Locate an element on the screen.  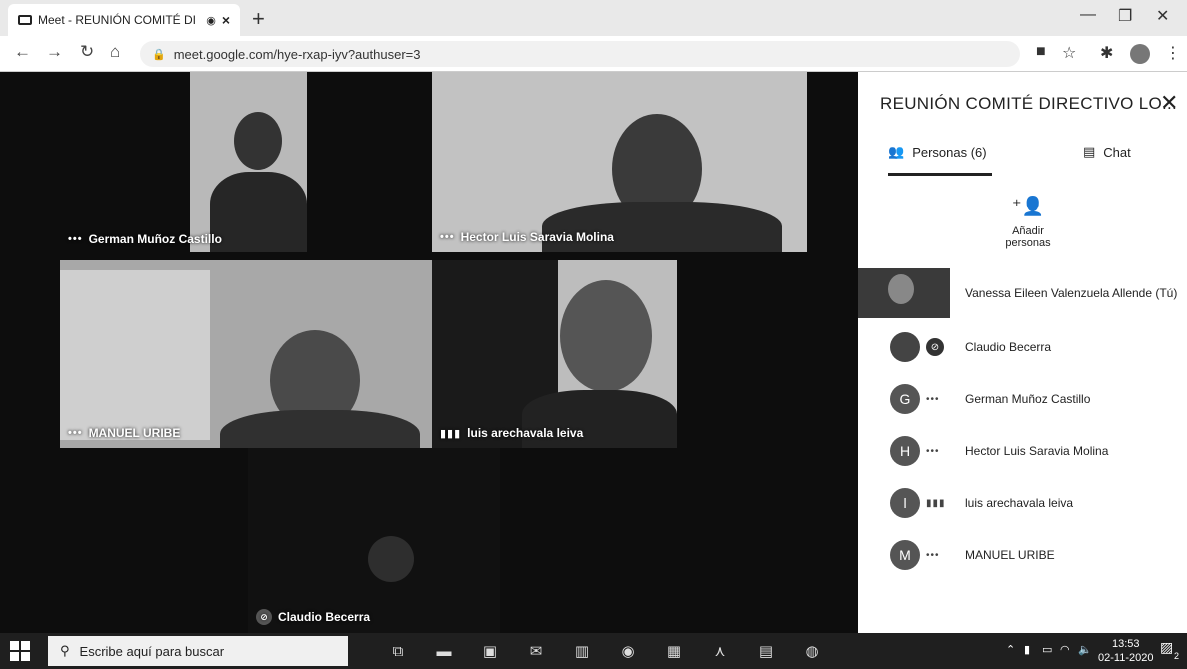
list-item: G ••• German Muñoz Castillo is located at coordinates (1022, 399).